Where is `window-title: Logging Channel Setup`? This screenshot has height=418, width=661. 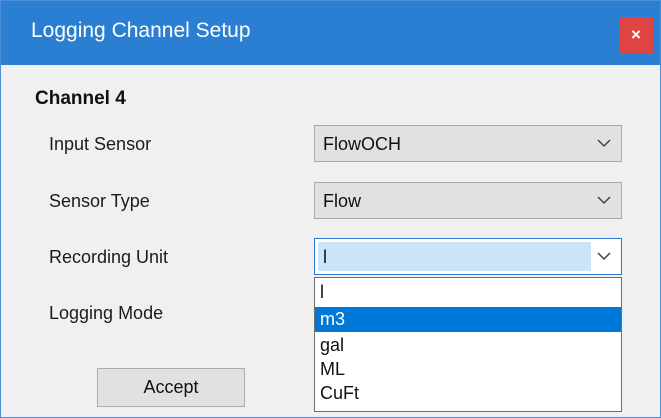 window-title: Logging Channel Setup is located at coordinates (141, 30).